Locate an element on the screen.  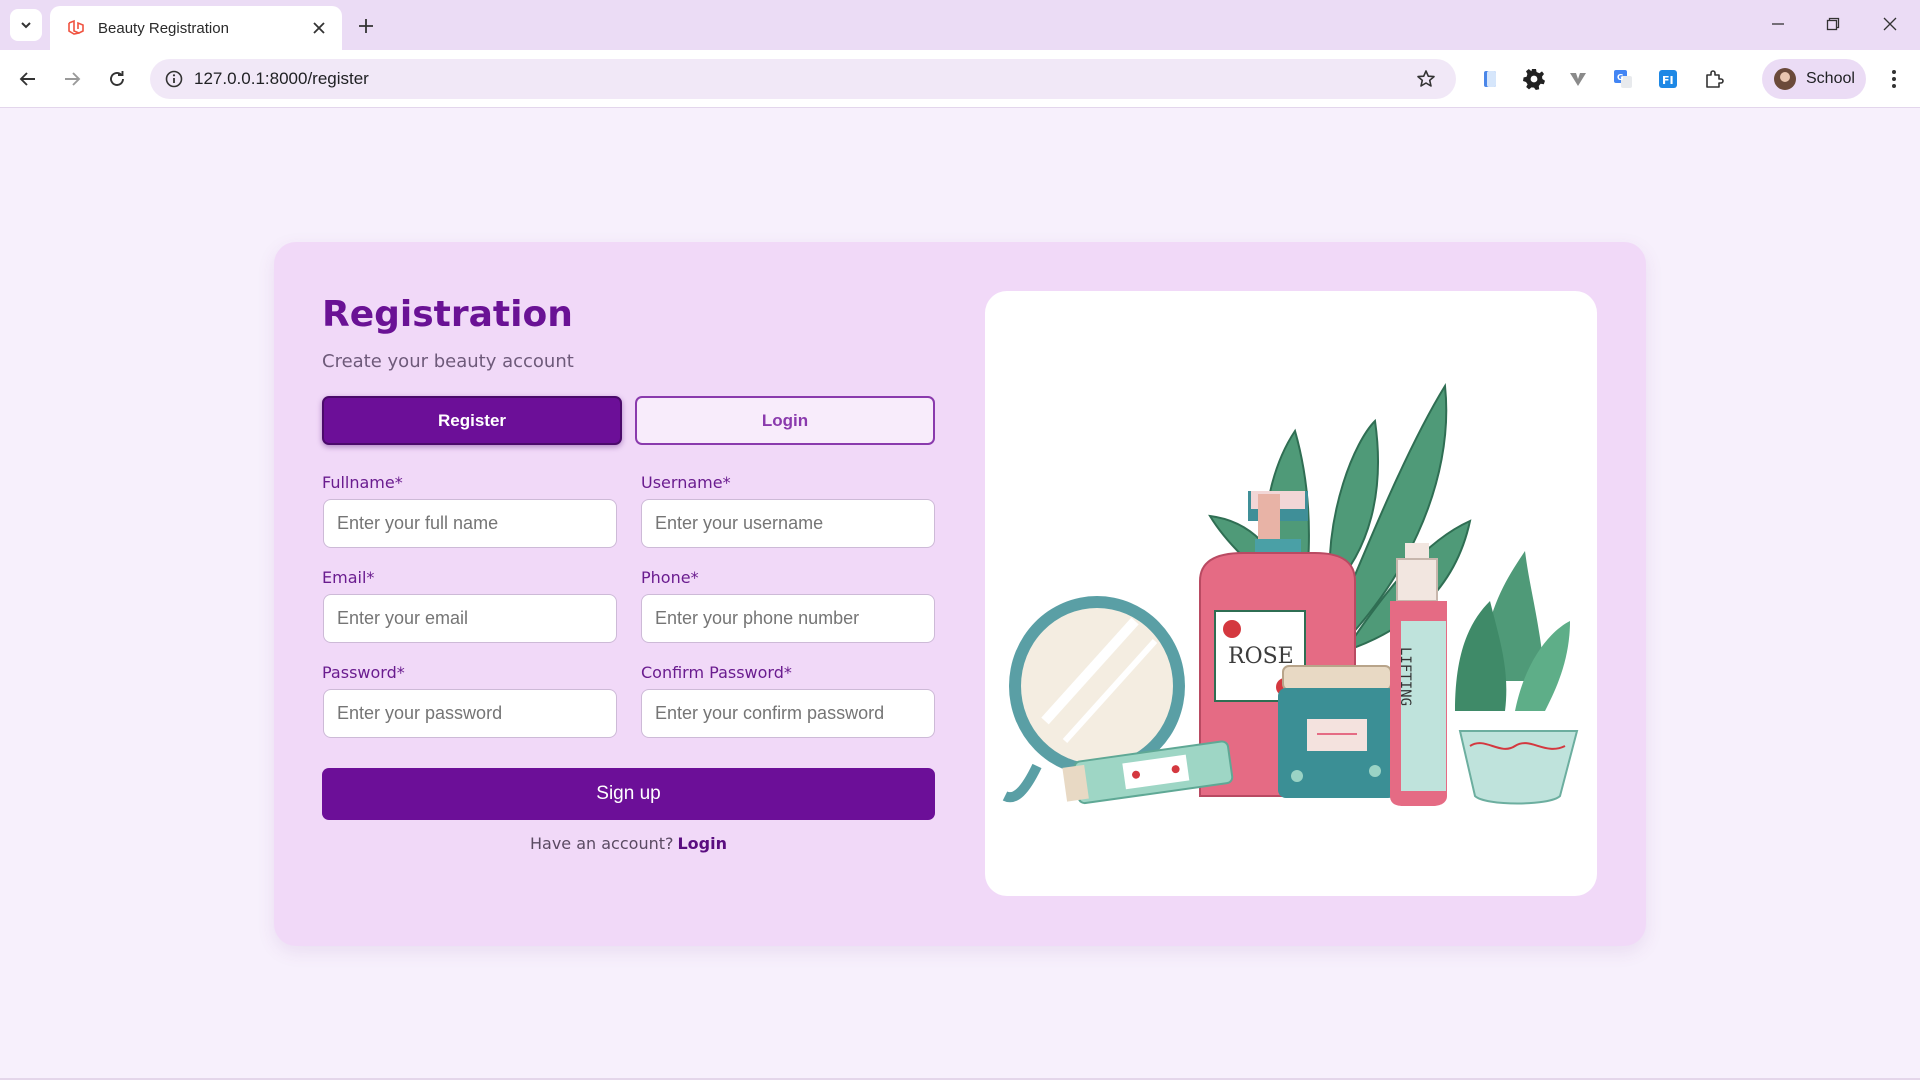
gear-icon is located at coordinates (1534, 79).